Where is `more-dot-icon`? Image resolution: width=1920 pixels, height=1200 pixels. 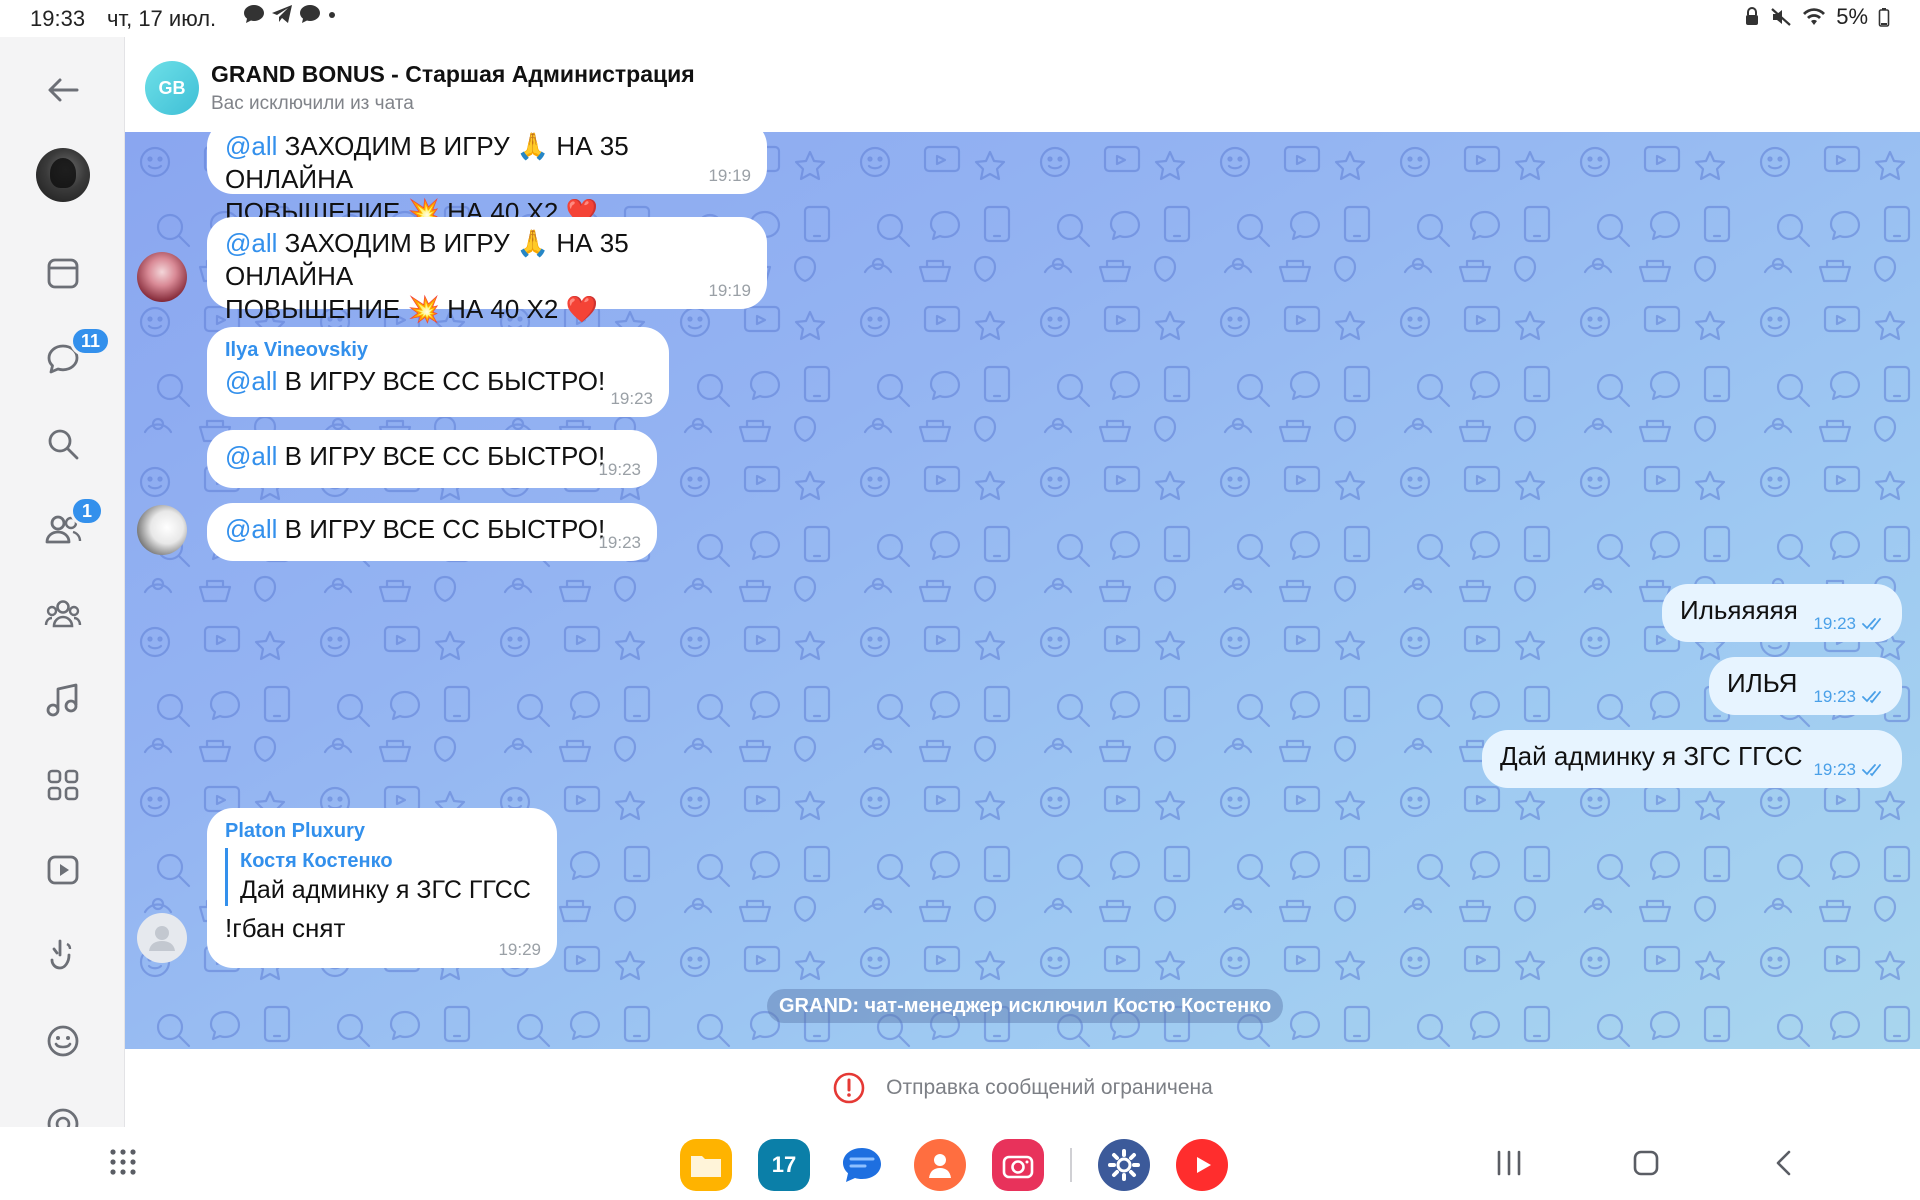 more-dot-icon is located at coordinates (332, 15).